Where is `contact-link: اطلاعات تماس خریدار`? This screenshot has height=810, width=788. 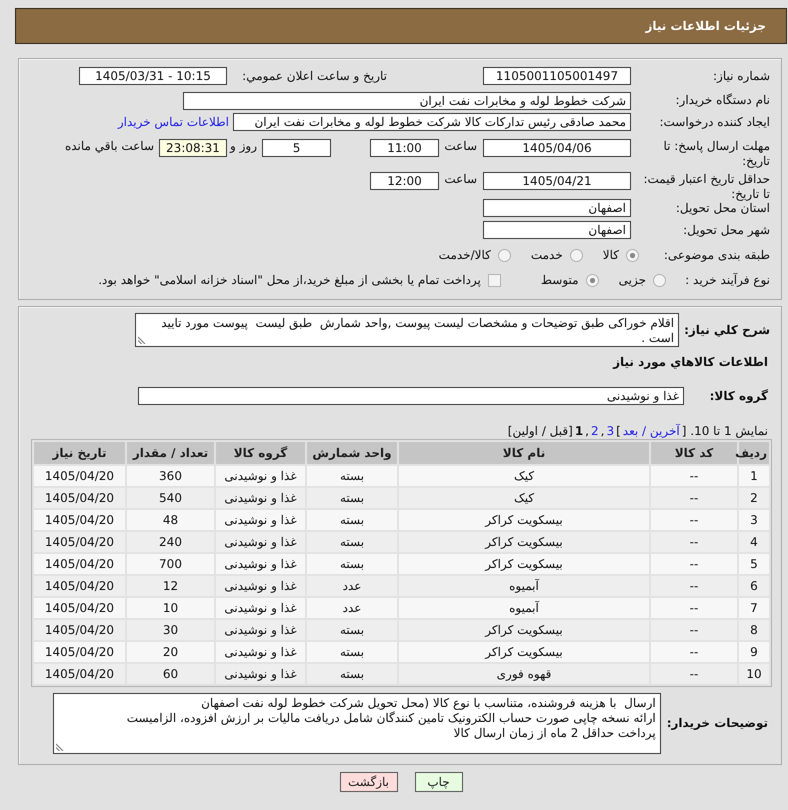
contact-link: اطلاعات تماس خریدار is located at coordinates (173, 122).